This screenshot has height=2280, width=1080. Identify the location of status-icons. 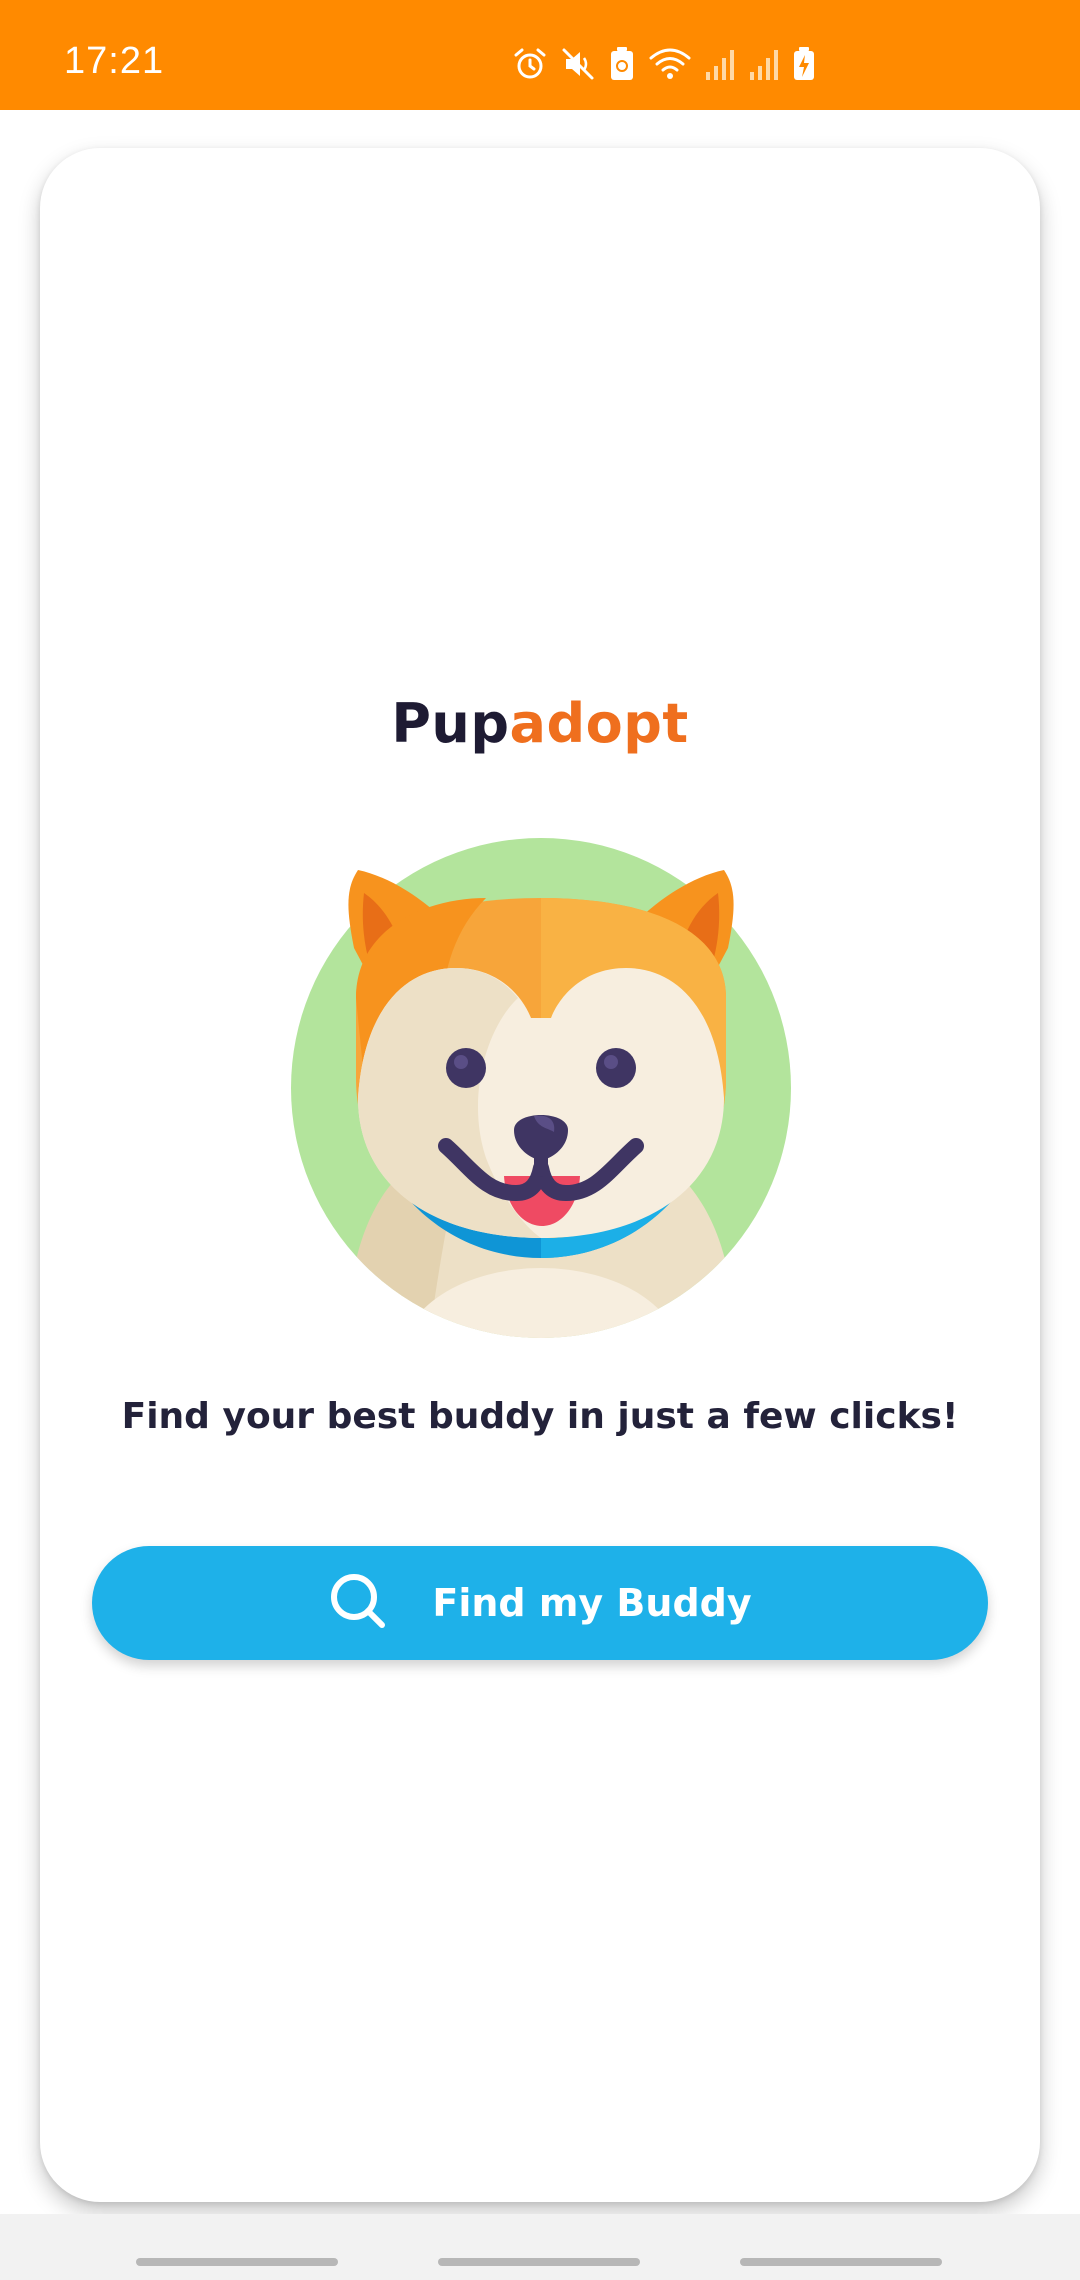
(664, 66).